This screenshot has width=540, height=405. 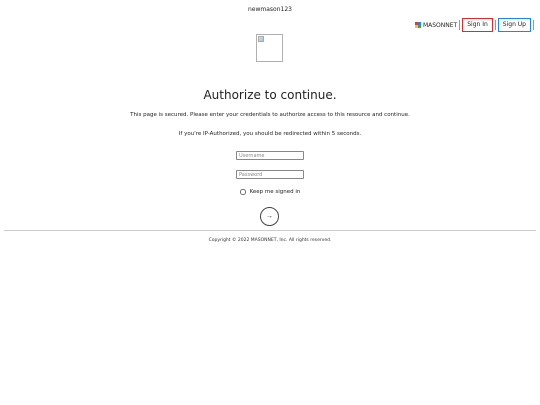 I want to click on brand: MASONNET, so click(x=436, y=25).